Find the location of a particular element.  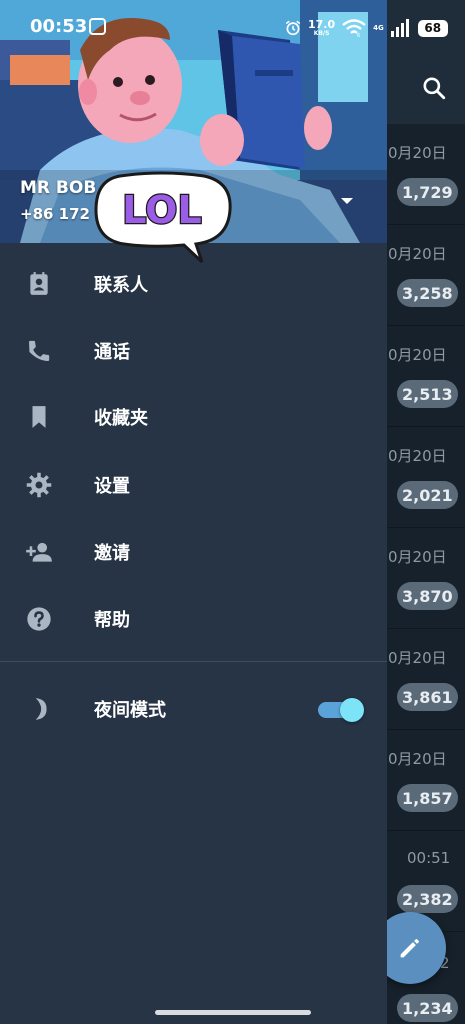

contacts-icon is located at coordinates (39, 284).